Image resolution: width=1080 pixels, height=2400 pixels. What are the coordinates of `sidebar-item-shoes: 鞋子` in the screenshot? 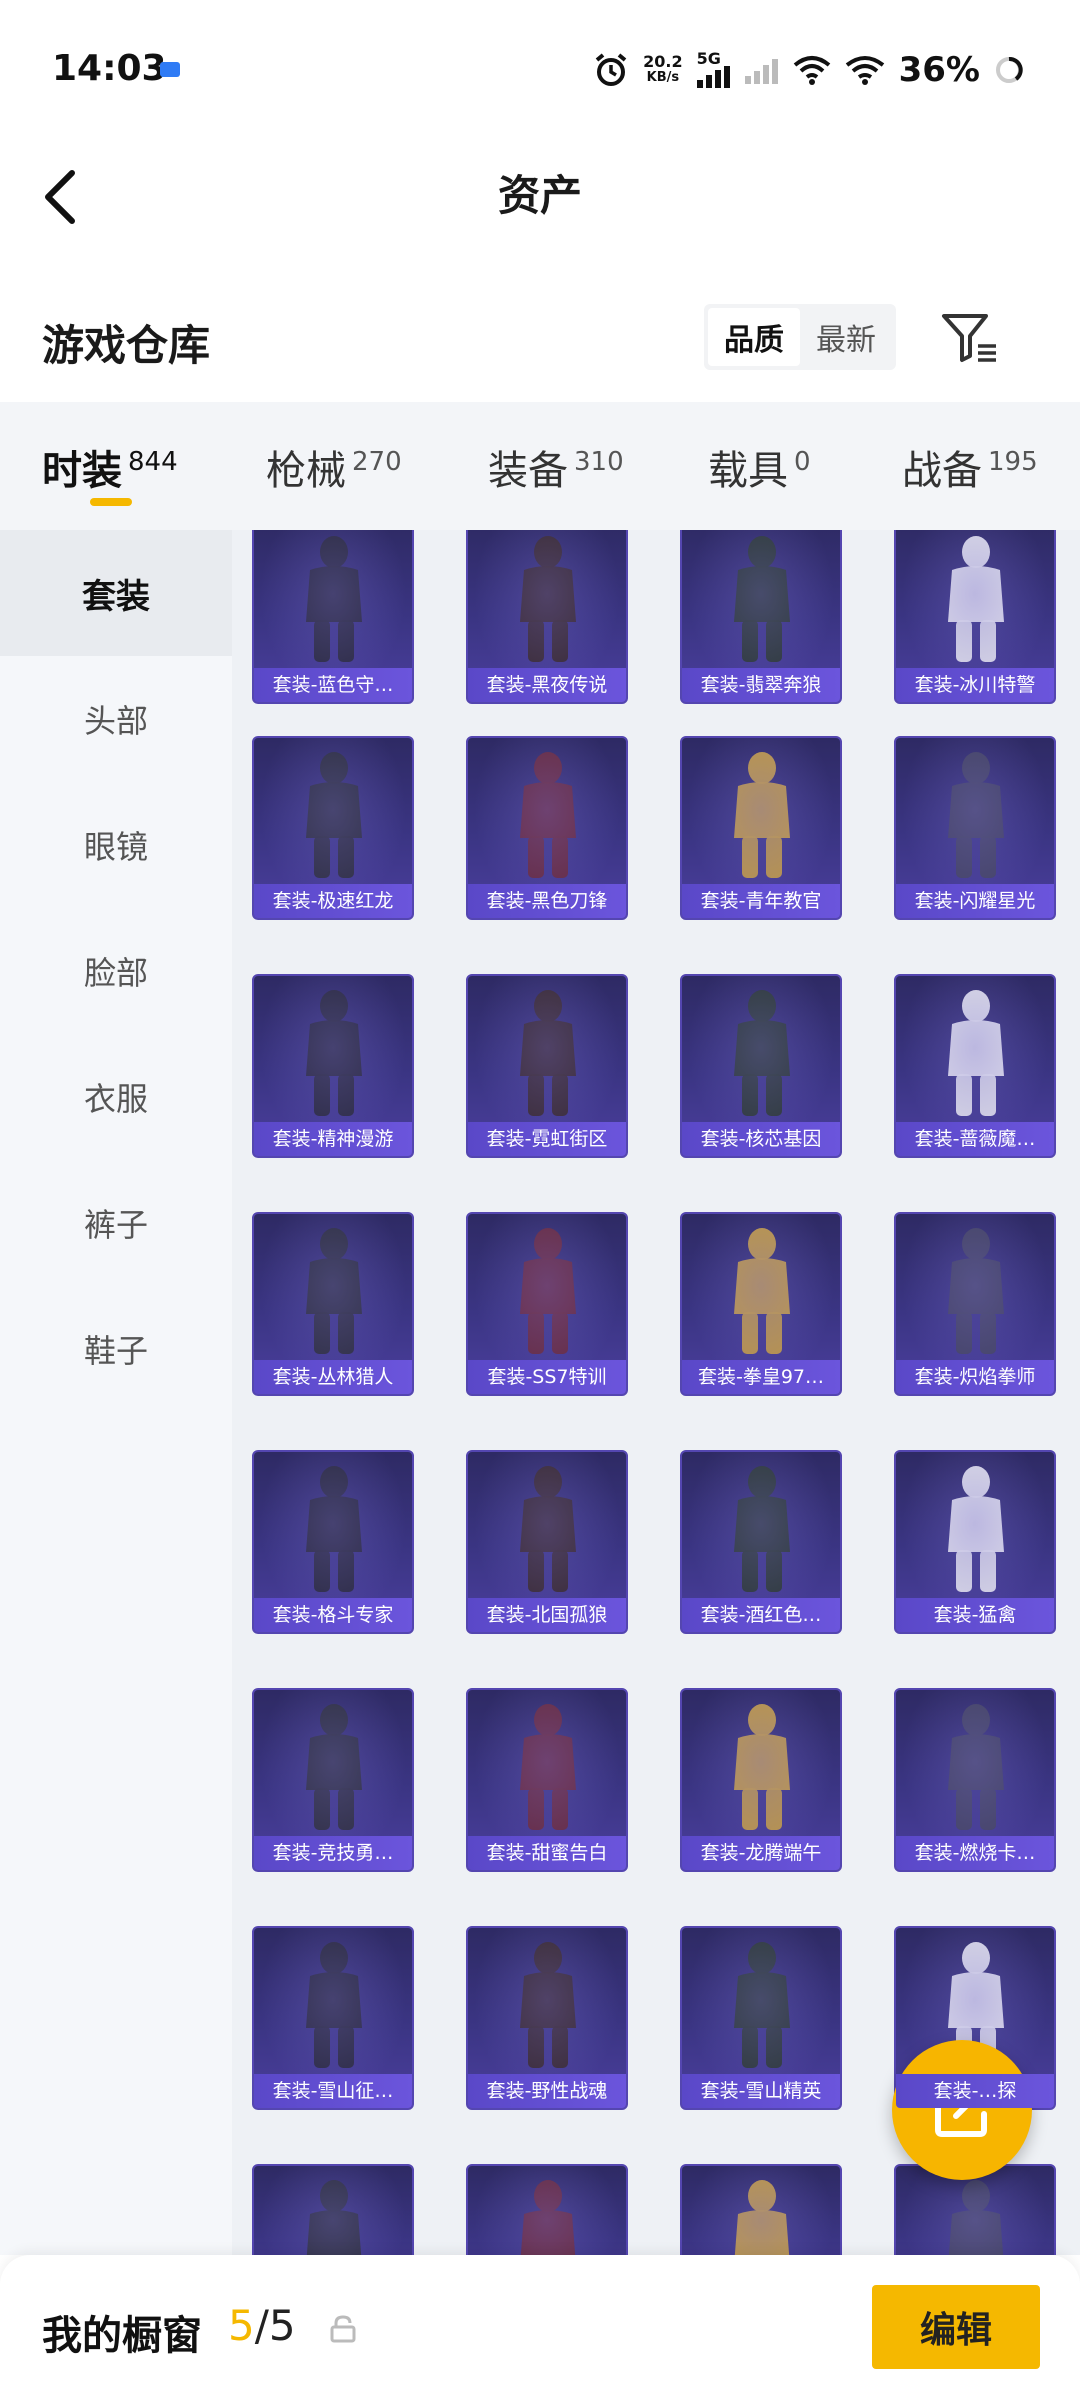 It's located at (116, 1349).